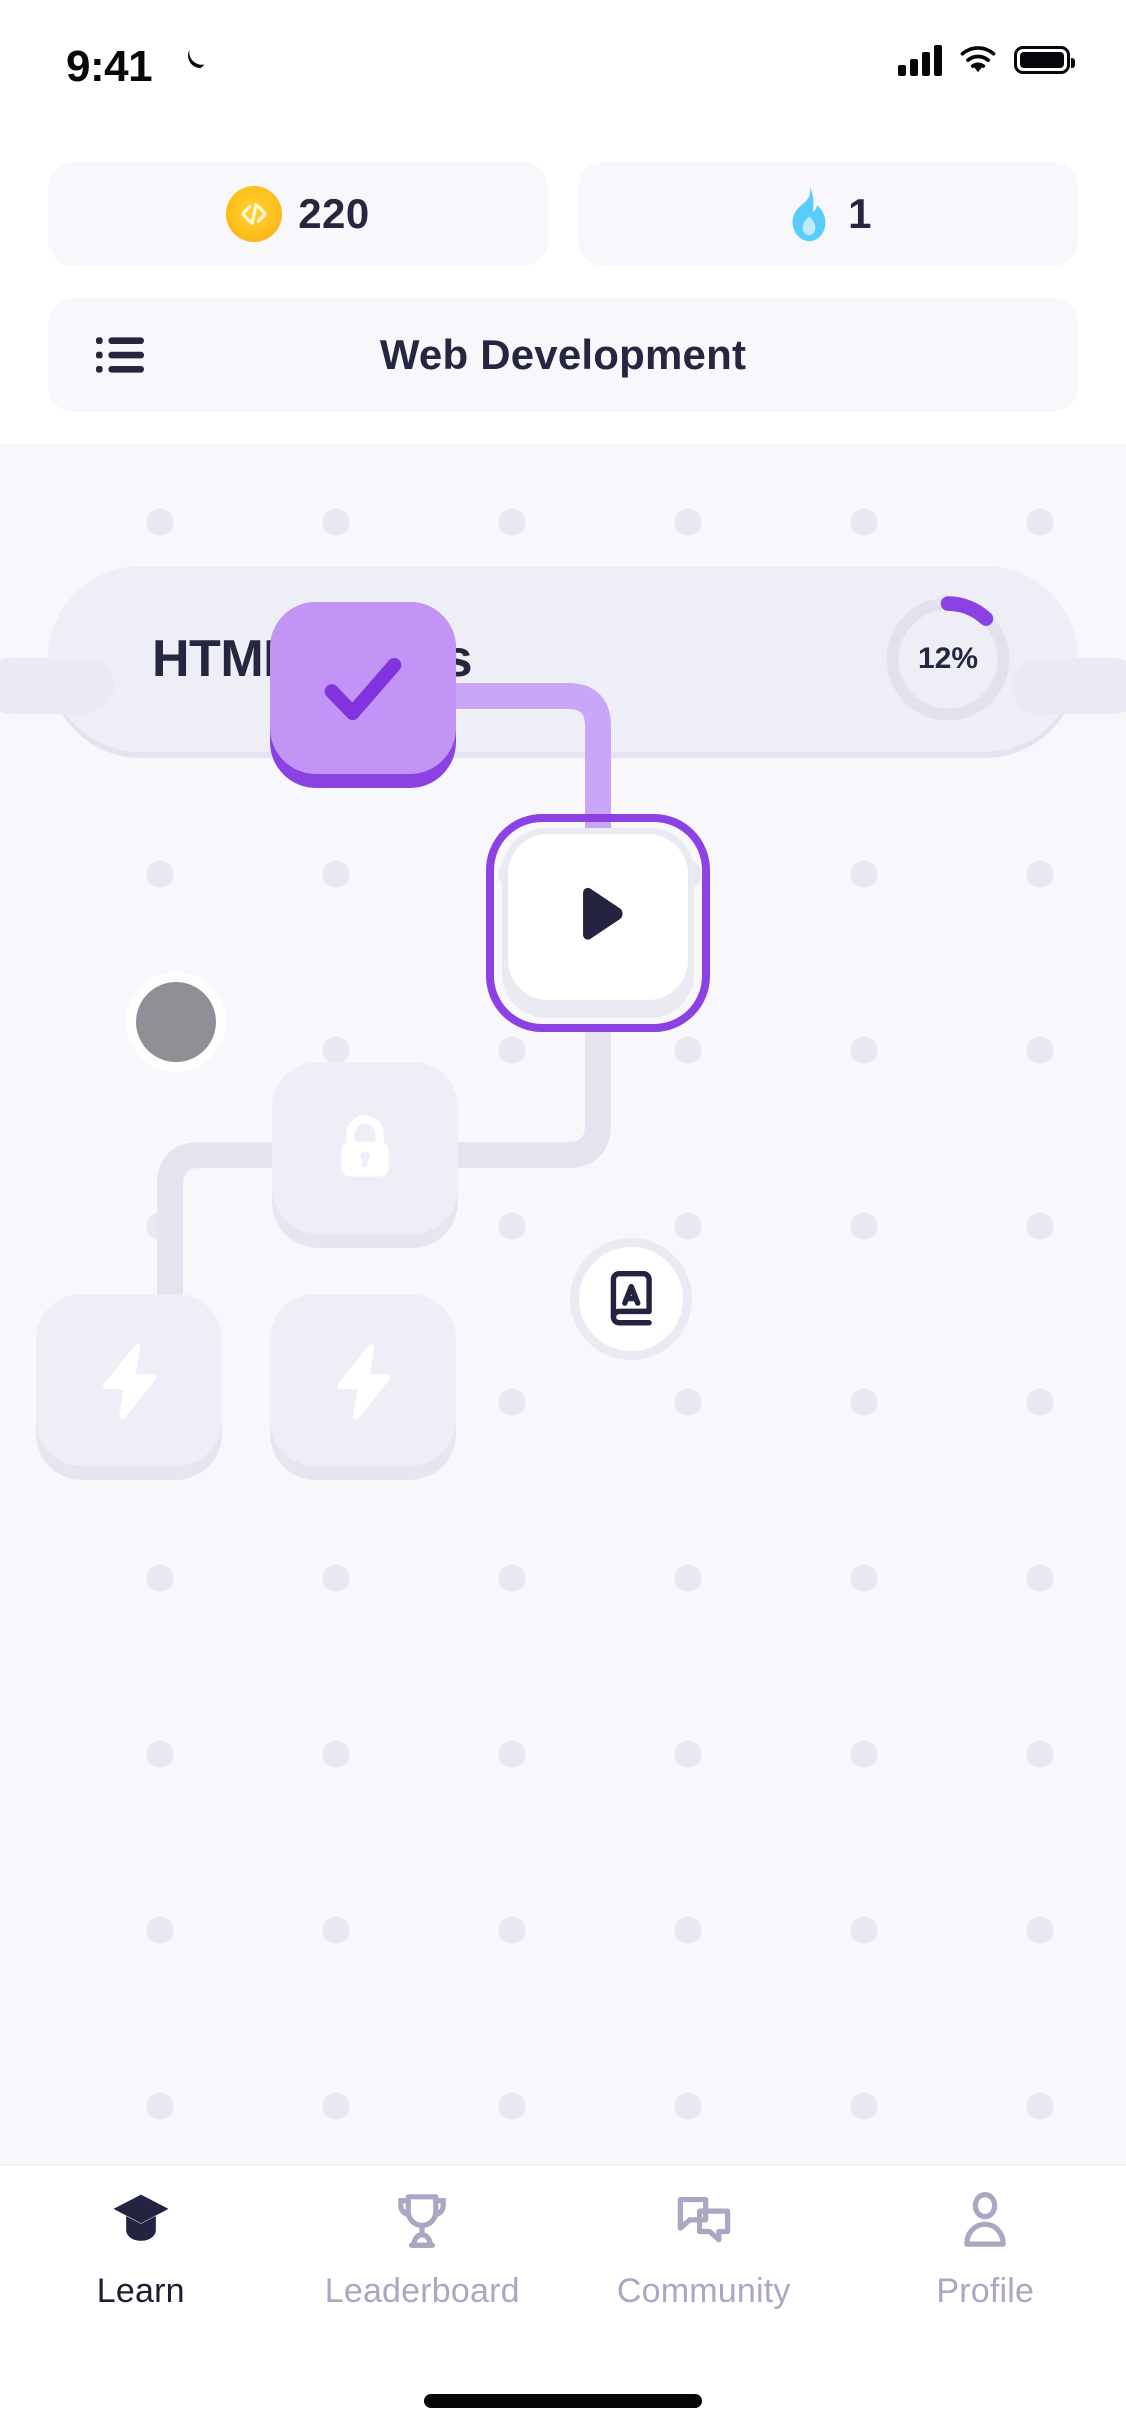  Describe the element at coordinates (422, 2291) in the screenshot. I see `nav-item-leaderboard-label: Leaderboard` at that location.